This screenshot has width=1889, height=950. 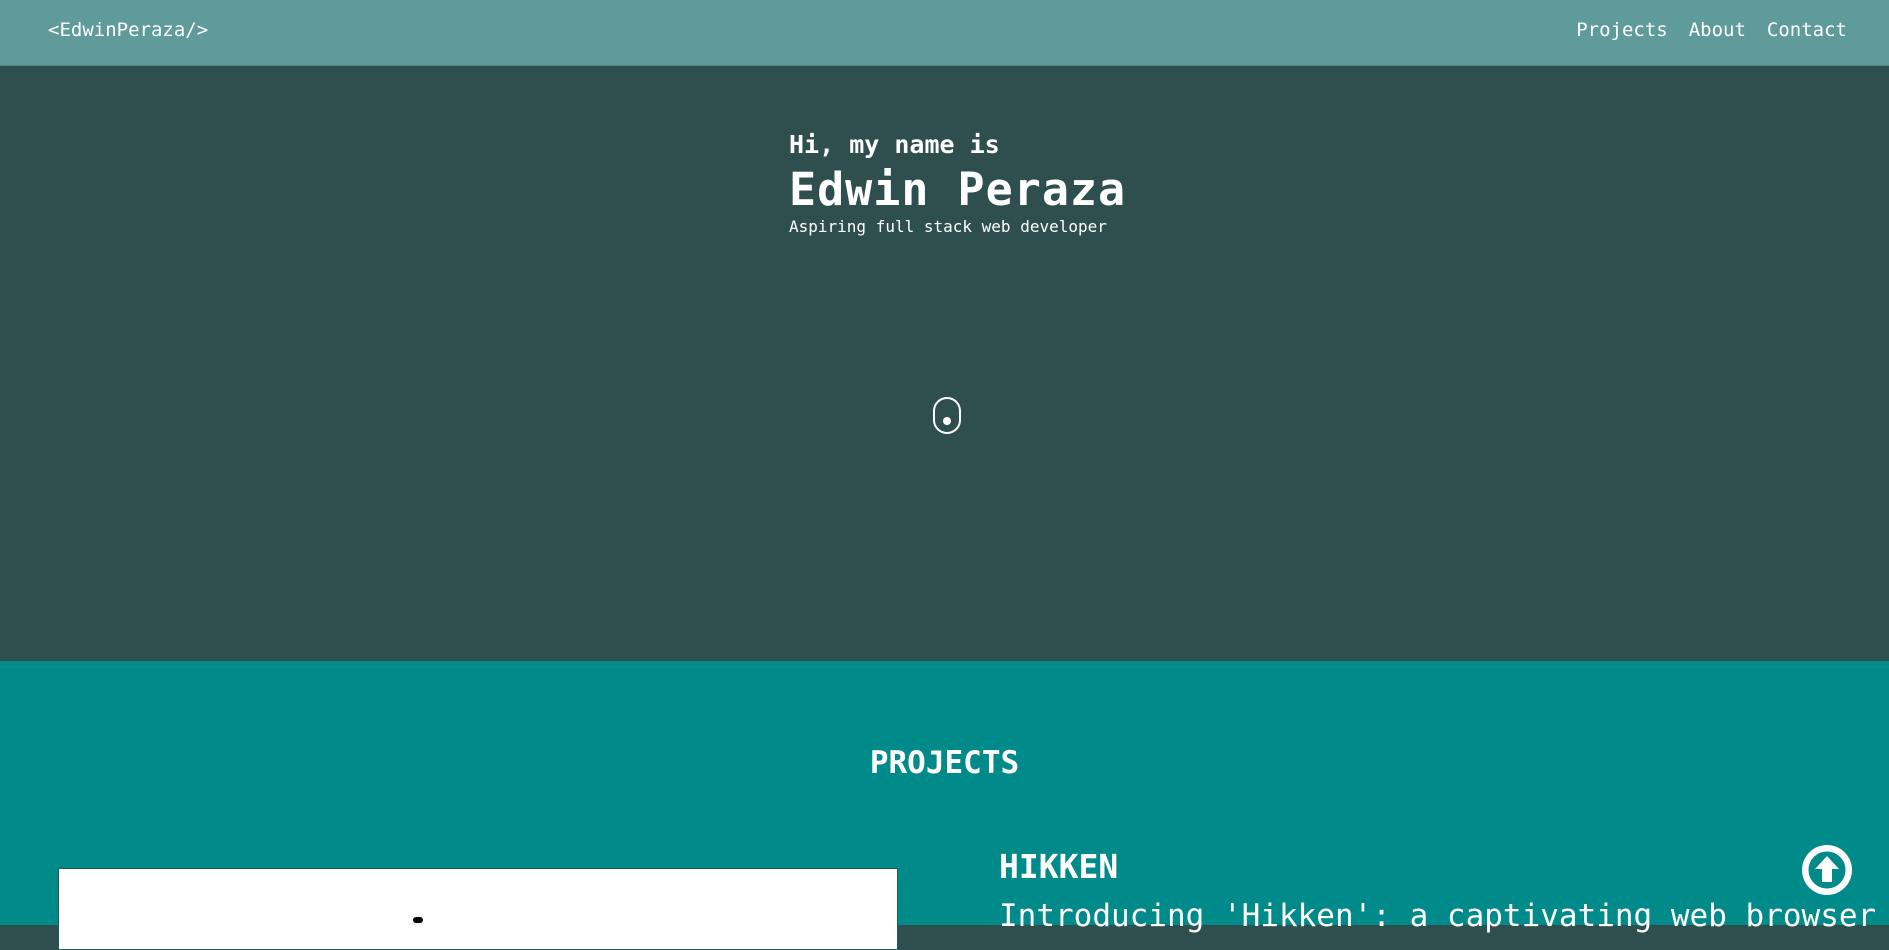 I want to click on back-to-top-button, so click(x=1827, y=870).